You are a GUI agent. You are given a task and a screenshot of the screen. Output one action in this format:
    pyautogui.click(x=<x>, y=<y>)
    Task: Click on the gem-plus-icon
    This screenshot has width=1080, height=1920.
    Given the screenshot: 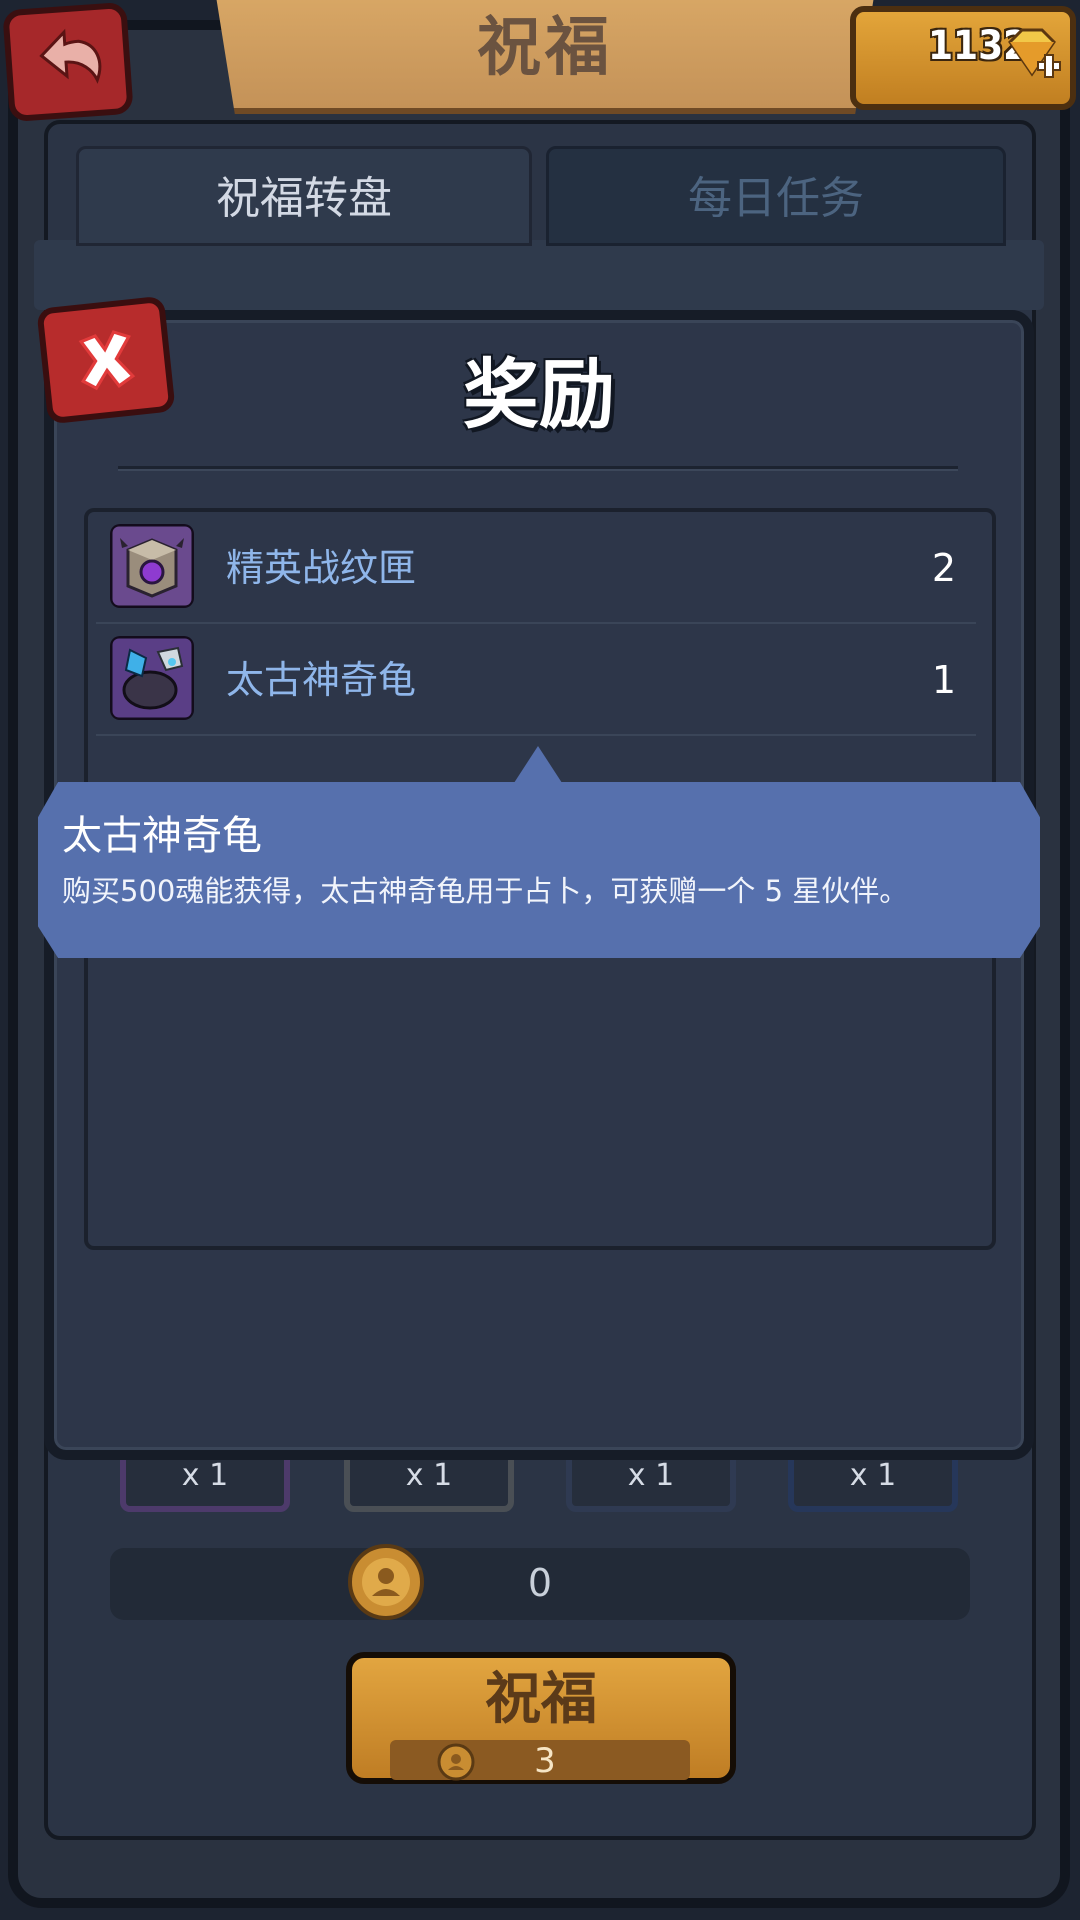 What is the action you would take?
    pyautogui.click(x=1032, y=54)
    